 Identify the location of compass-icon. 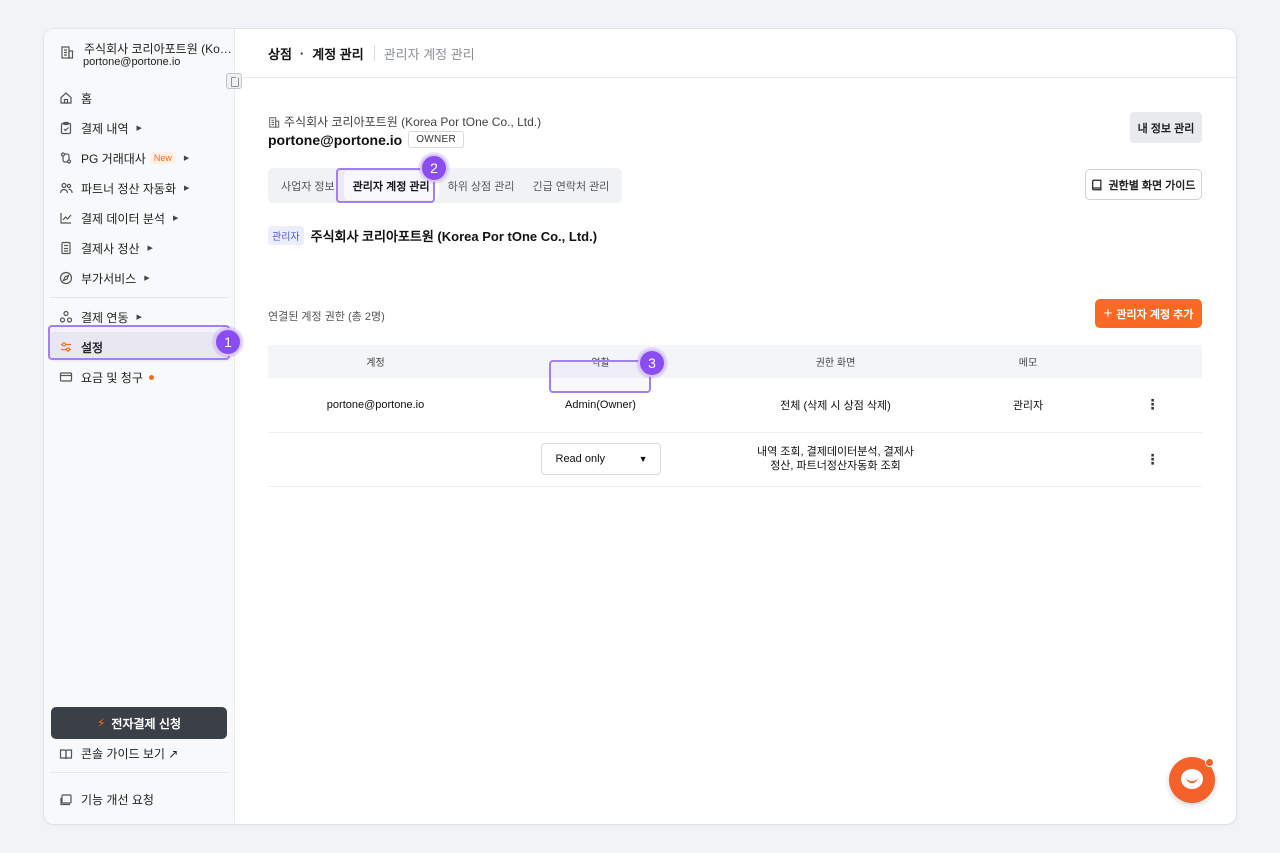
(66, 278).